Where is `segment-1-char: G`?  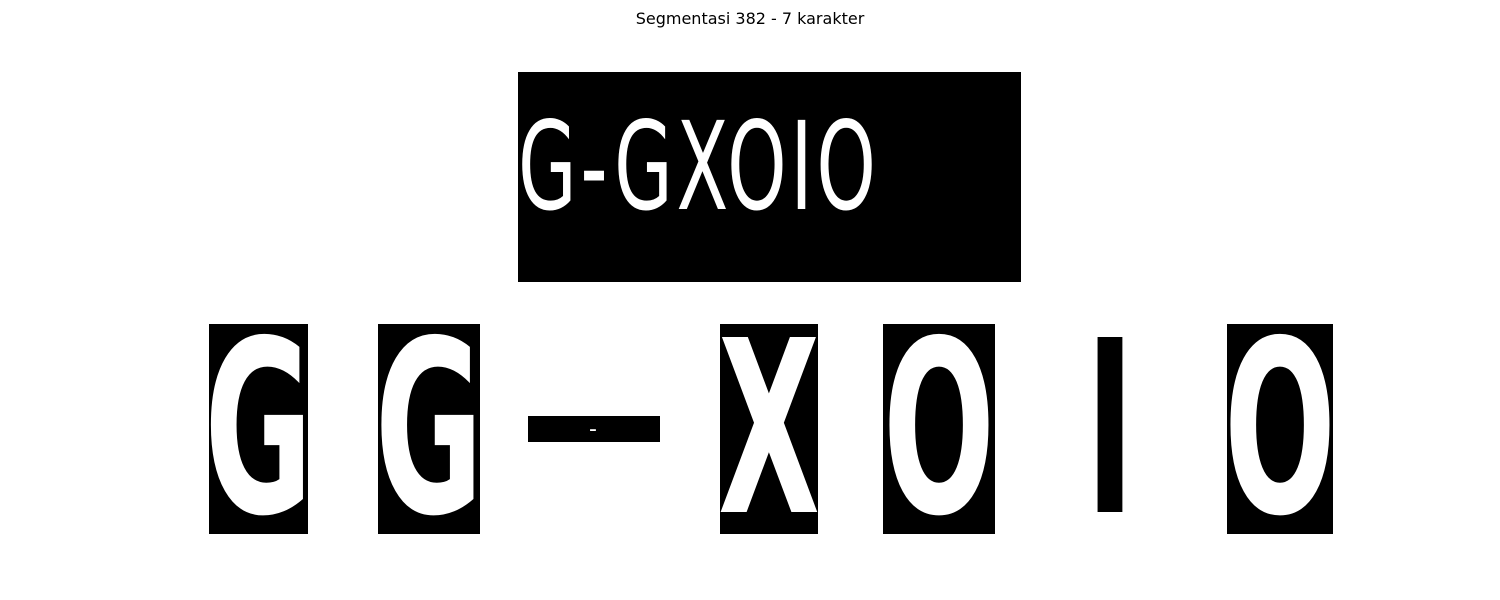
segment-1-char: G is located at coordinates (258, 429).